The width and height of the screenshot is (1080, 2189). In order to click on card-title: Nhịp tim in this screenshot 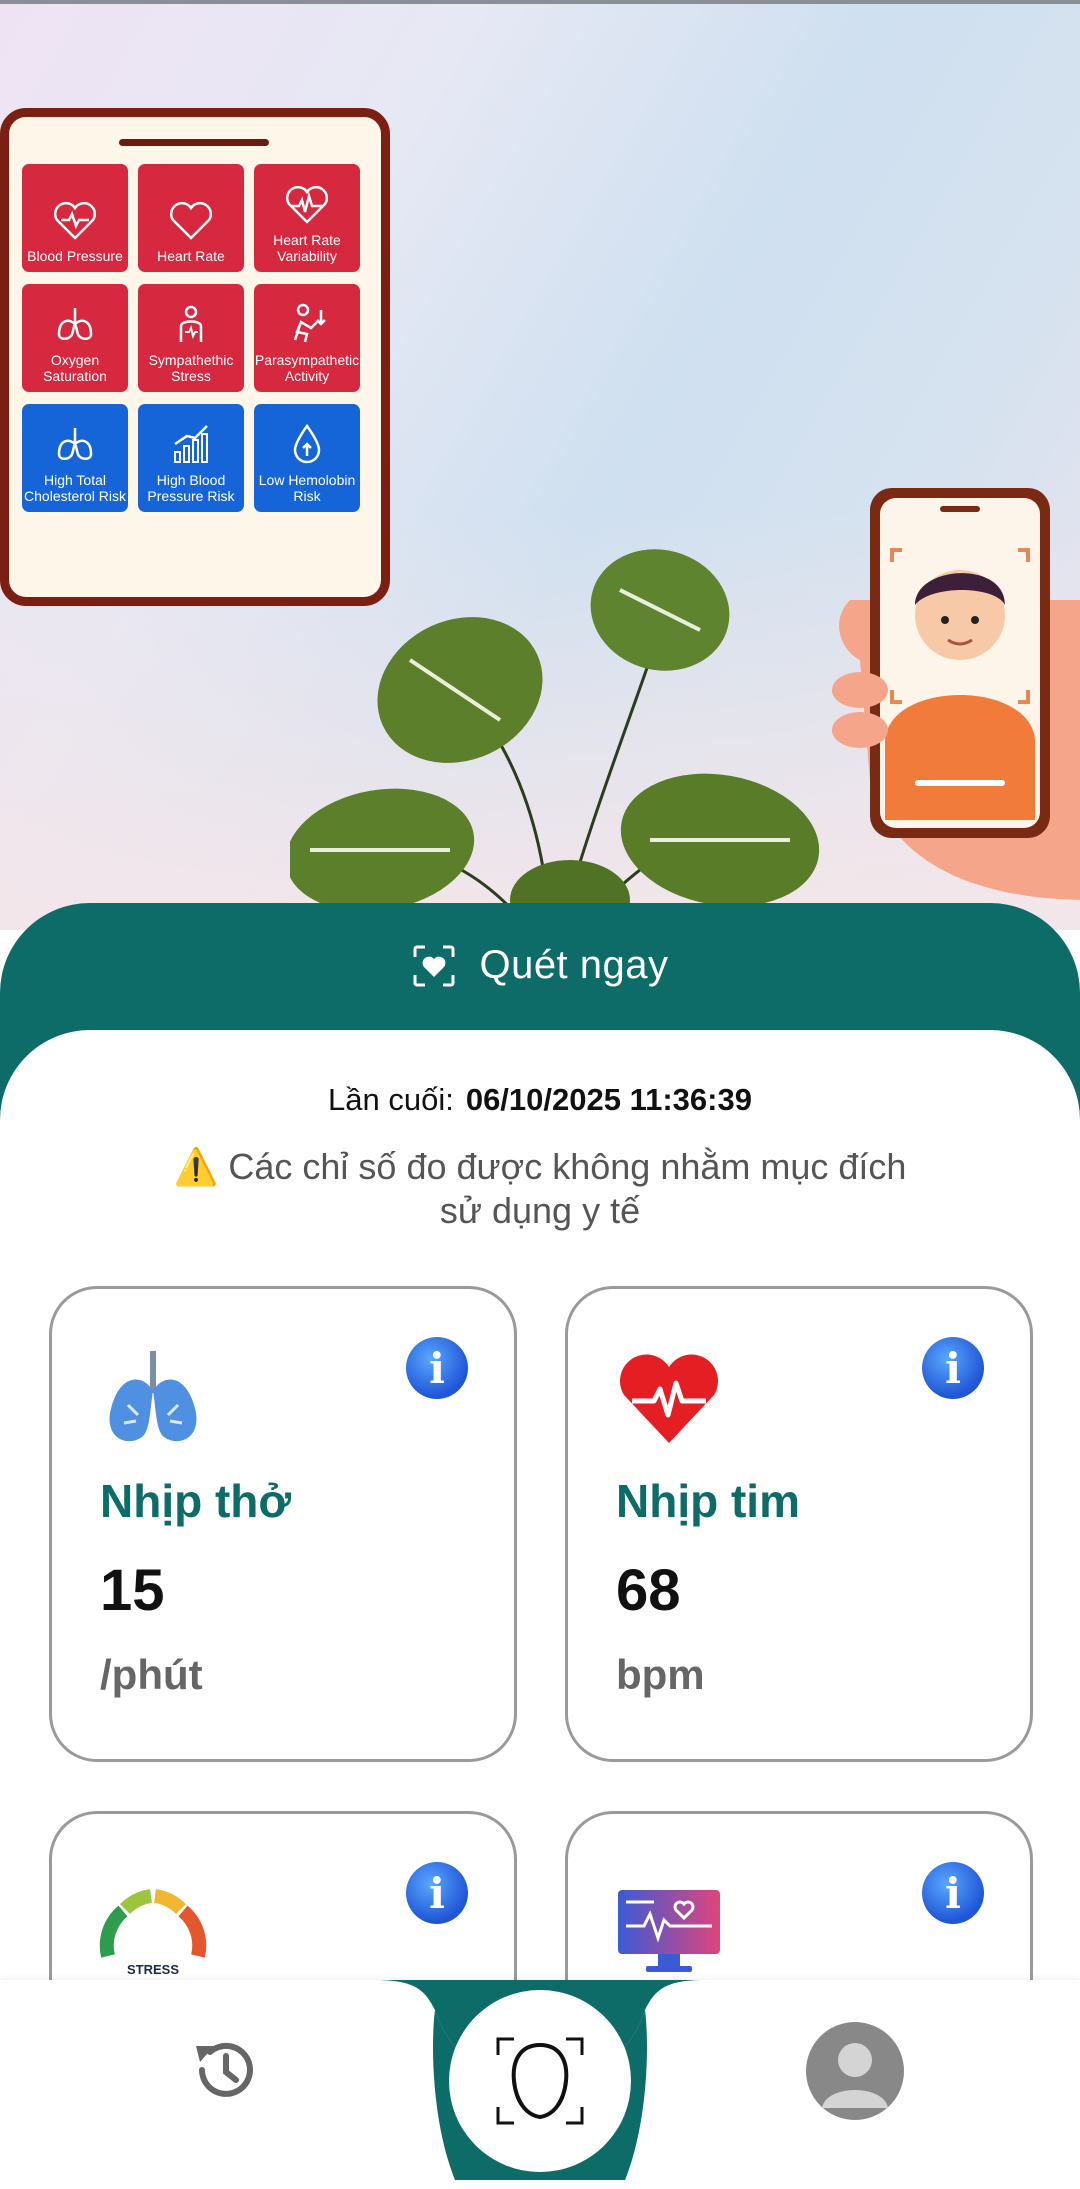, I will do `click(708, 1501)`.